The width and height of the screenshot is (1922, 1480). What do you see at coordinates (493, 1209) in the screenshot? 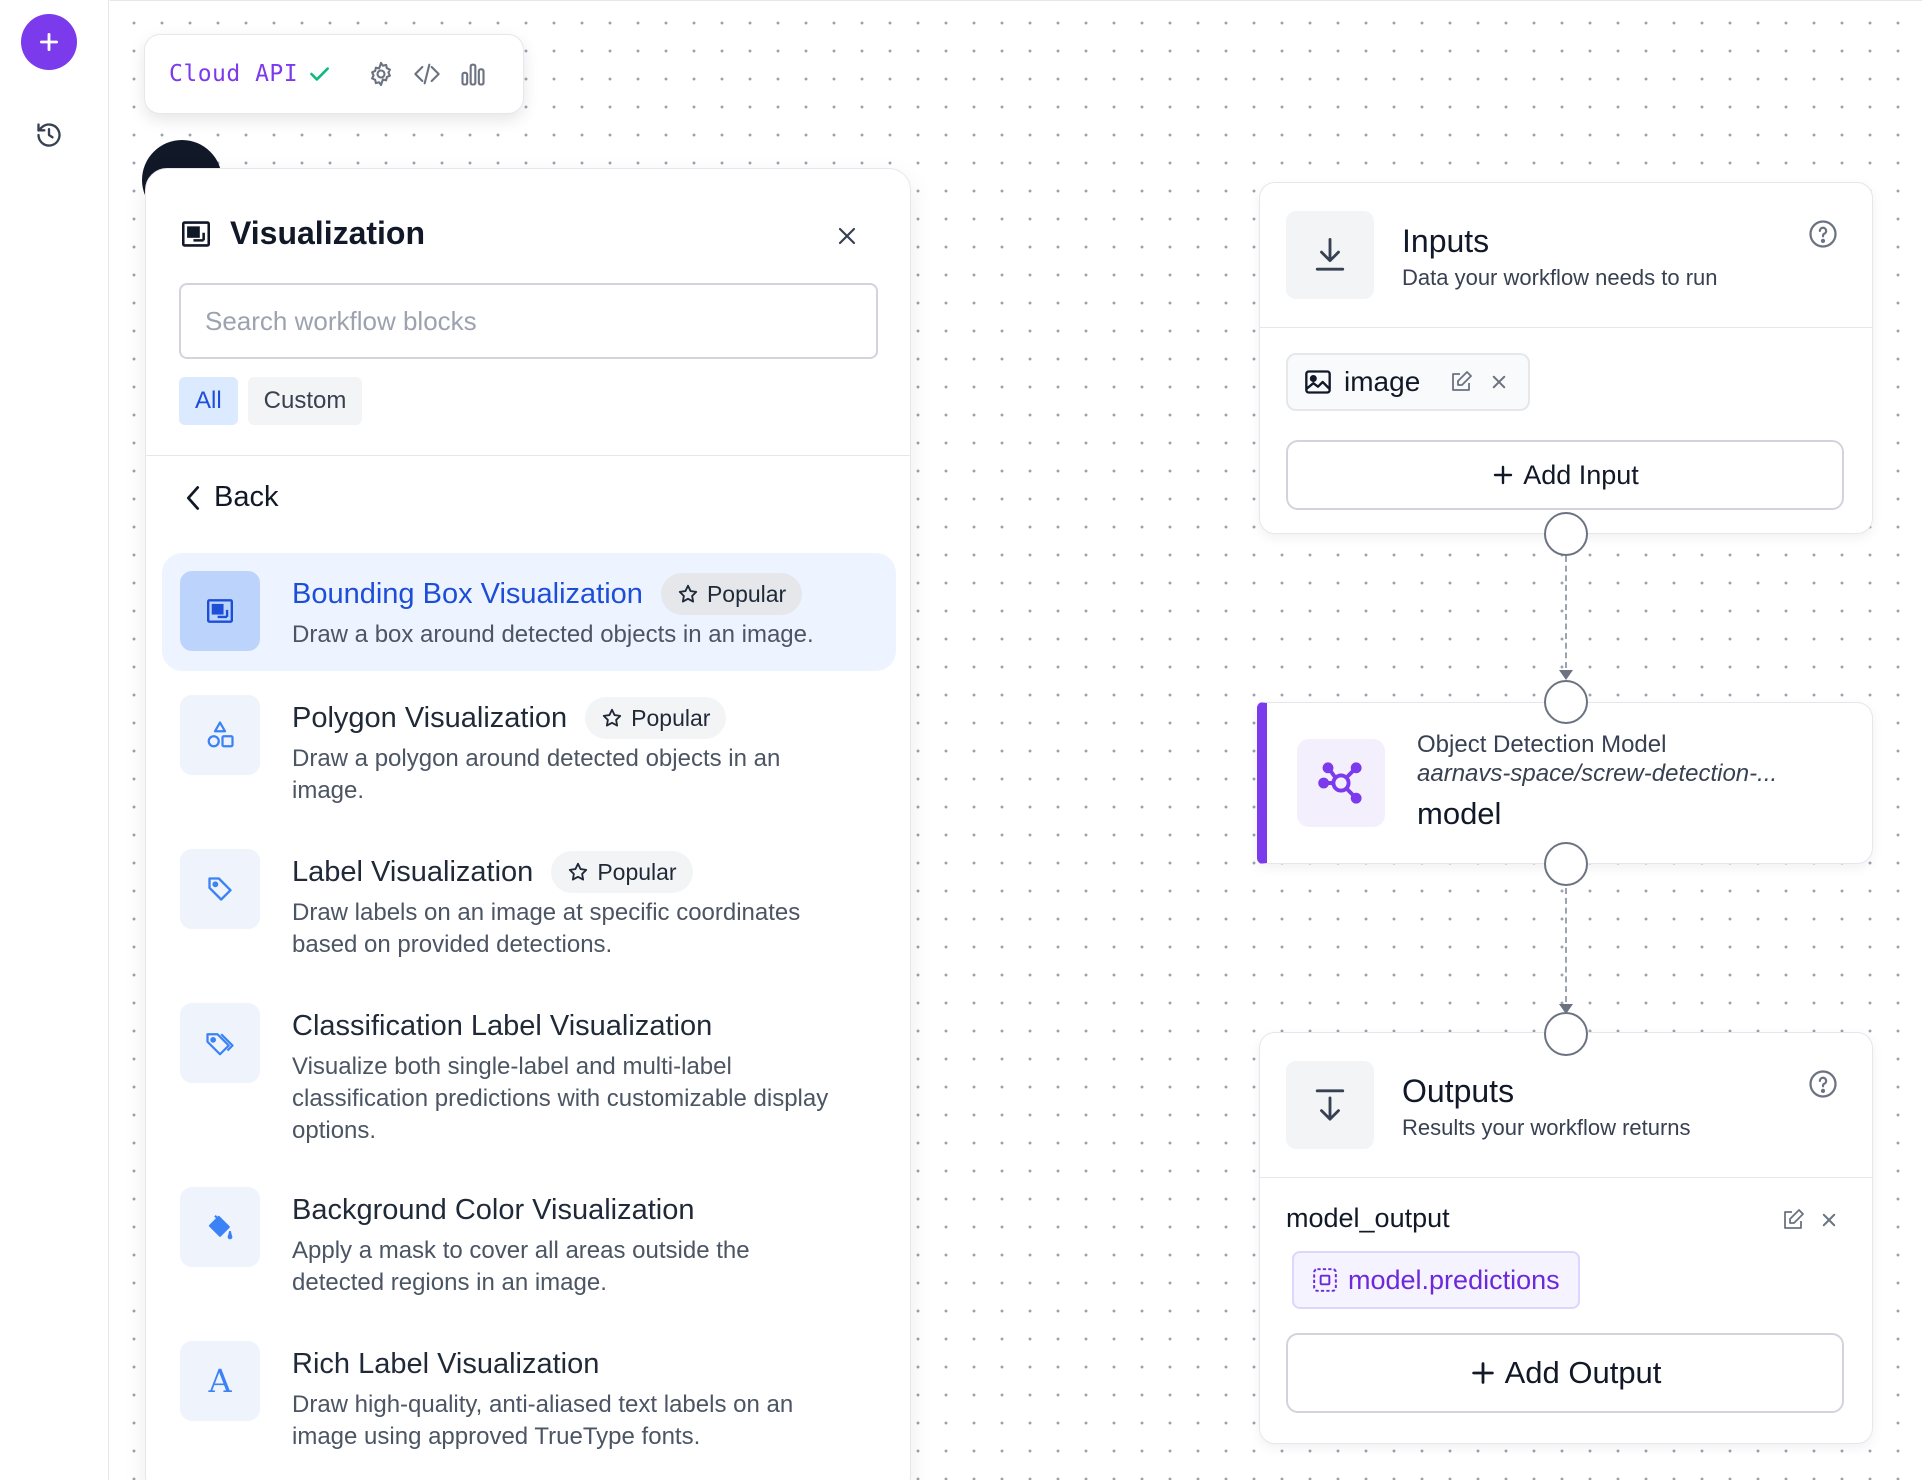
I see `block-title: Background Color Visualization` at bounding box center [493, 1209].